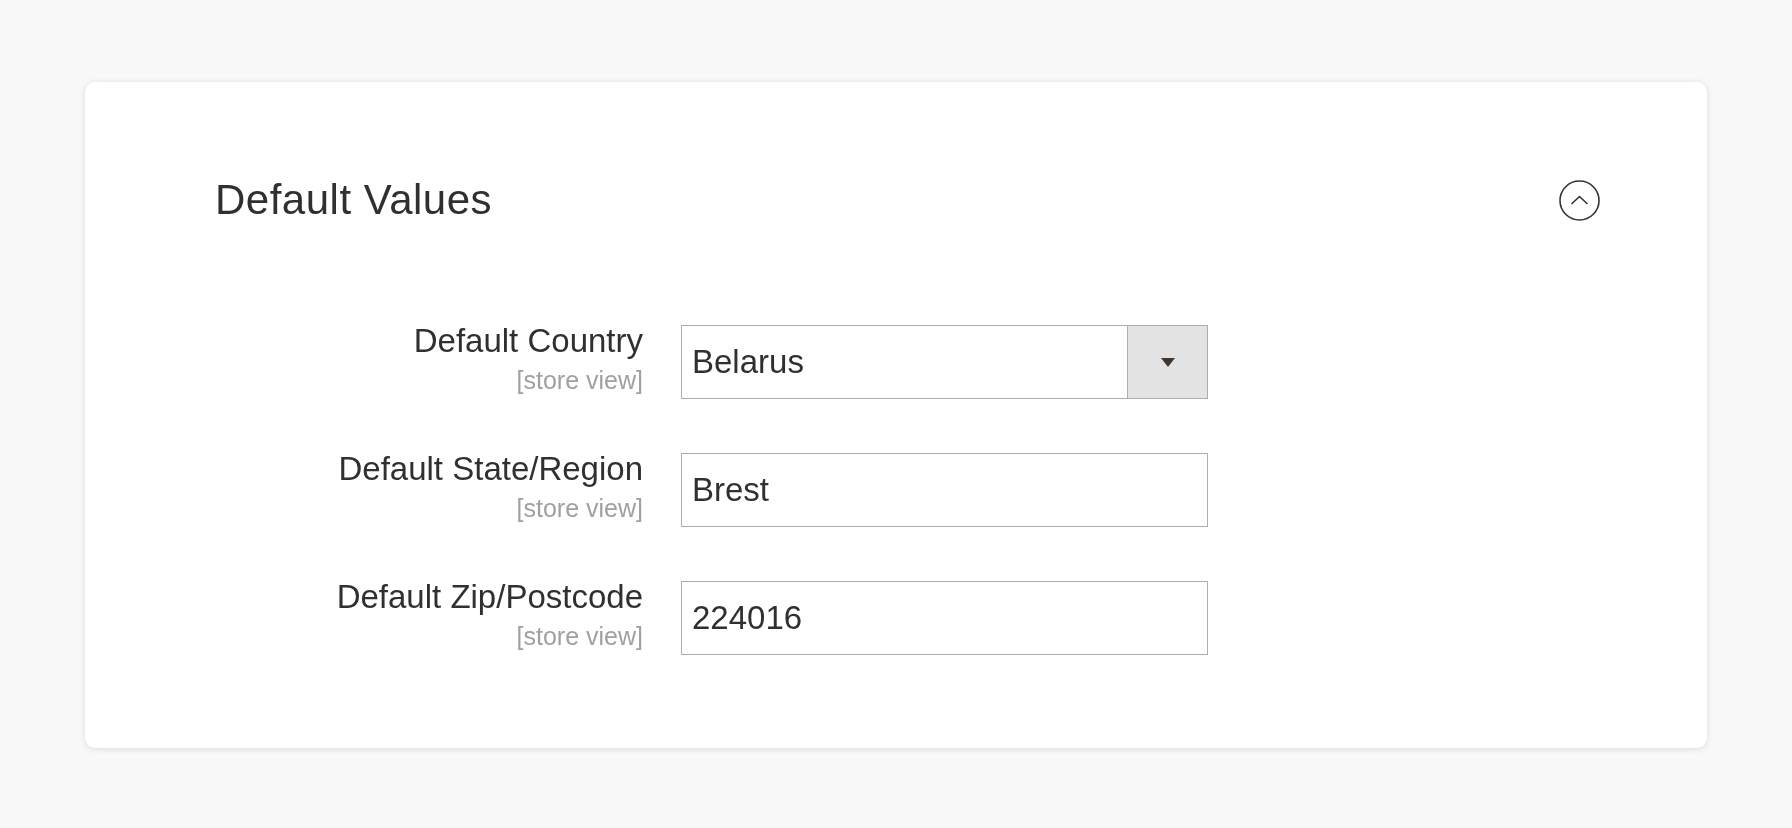  I want to click on field-label: Default Country, so click(528, 341).